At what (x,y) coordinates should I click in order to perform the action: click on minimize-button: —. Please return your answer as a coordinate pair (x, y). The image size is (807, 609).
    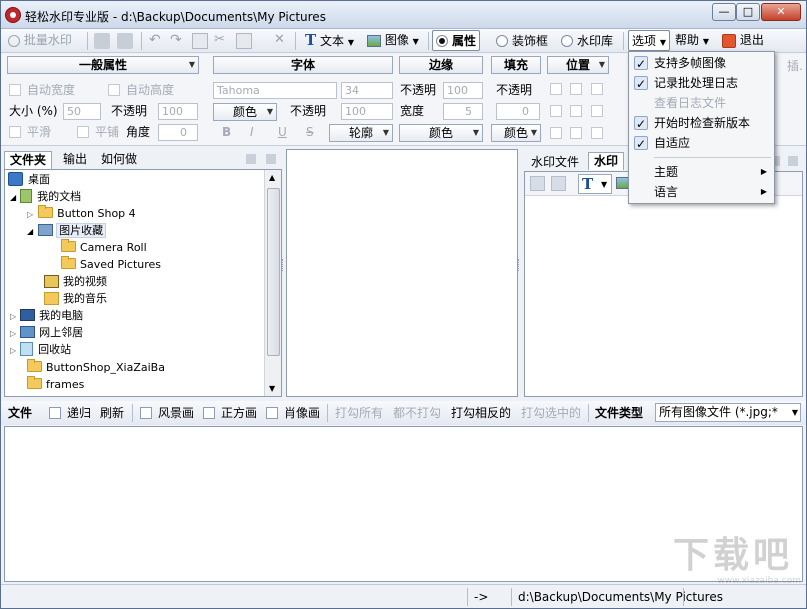
    Looking at the image, I should click on (724, 12).